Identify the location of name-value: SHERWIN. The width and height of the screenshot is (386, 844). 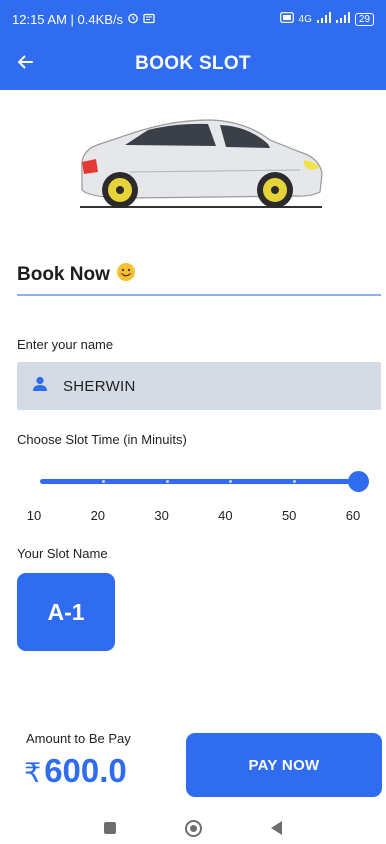
(99, 386).